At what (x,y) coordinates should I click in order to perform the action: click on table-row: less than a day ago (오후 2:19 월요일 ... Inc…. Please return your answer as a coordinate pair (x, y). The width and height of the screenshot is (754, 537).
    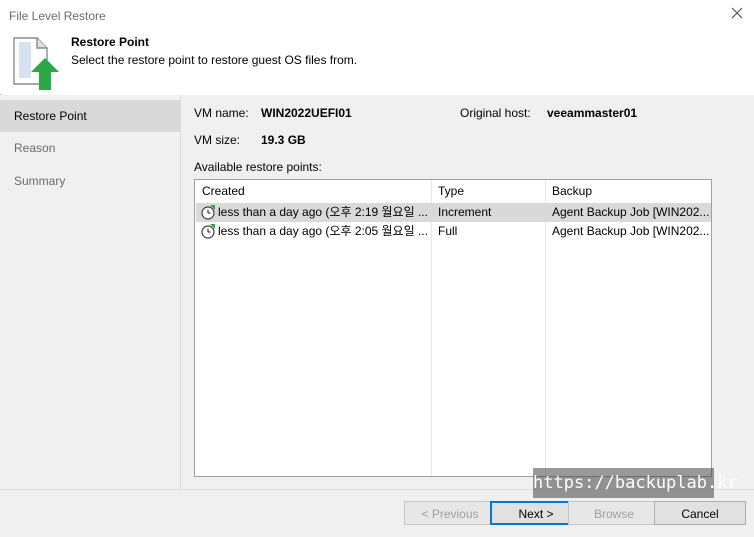
    Looking at the image, I should click on (453, 212).